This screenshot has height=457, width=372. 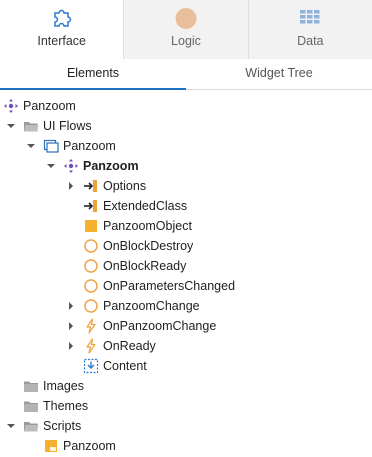 I want to click on tree-item-panzoom-module: Panzoom, so click(x=186, y=106).